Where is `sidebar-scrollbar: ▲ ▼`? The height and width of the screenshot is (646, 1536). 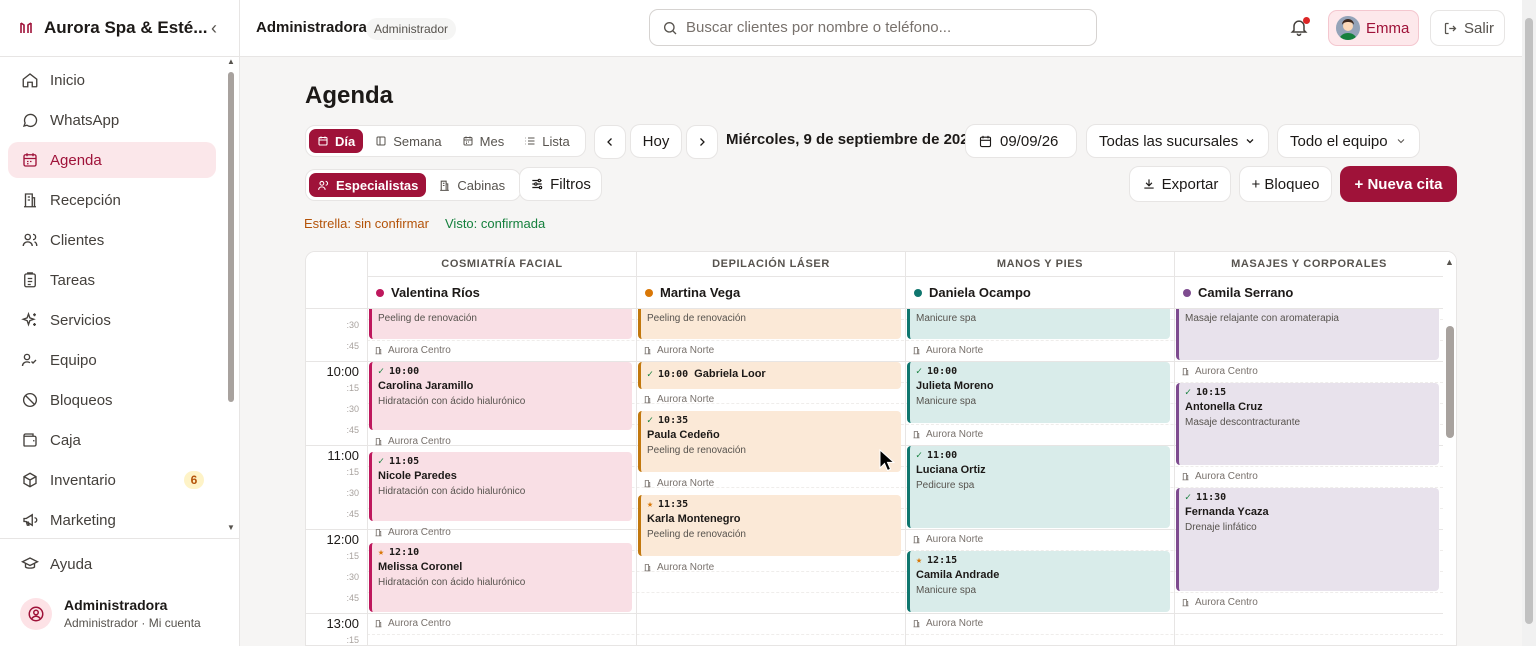
sidebar-scrollbar: ▲ ▼ is located at coordinates (231, 298).